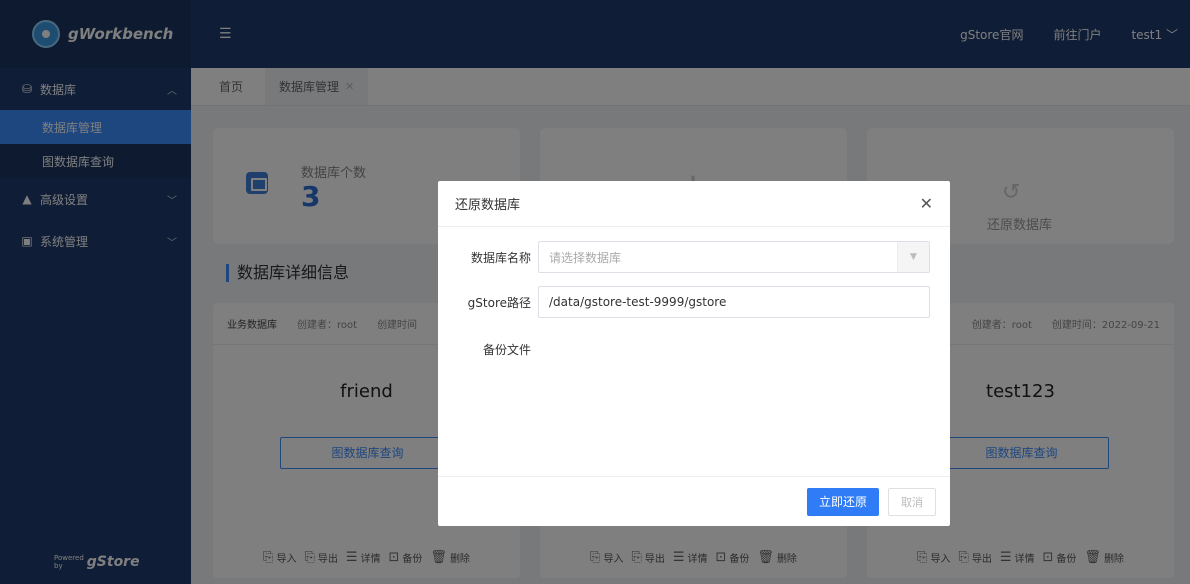 This screenshot has width=1190, height=584. Describe the element at coordinates (585, 257) in the screenshot. I see `db-name-placeholder: 请选择数据库` at that location.